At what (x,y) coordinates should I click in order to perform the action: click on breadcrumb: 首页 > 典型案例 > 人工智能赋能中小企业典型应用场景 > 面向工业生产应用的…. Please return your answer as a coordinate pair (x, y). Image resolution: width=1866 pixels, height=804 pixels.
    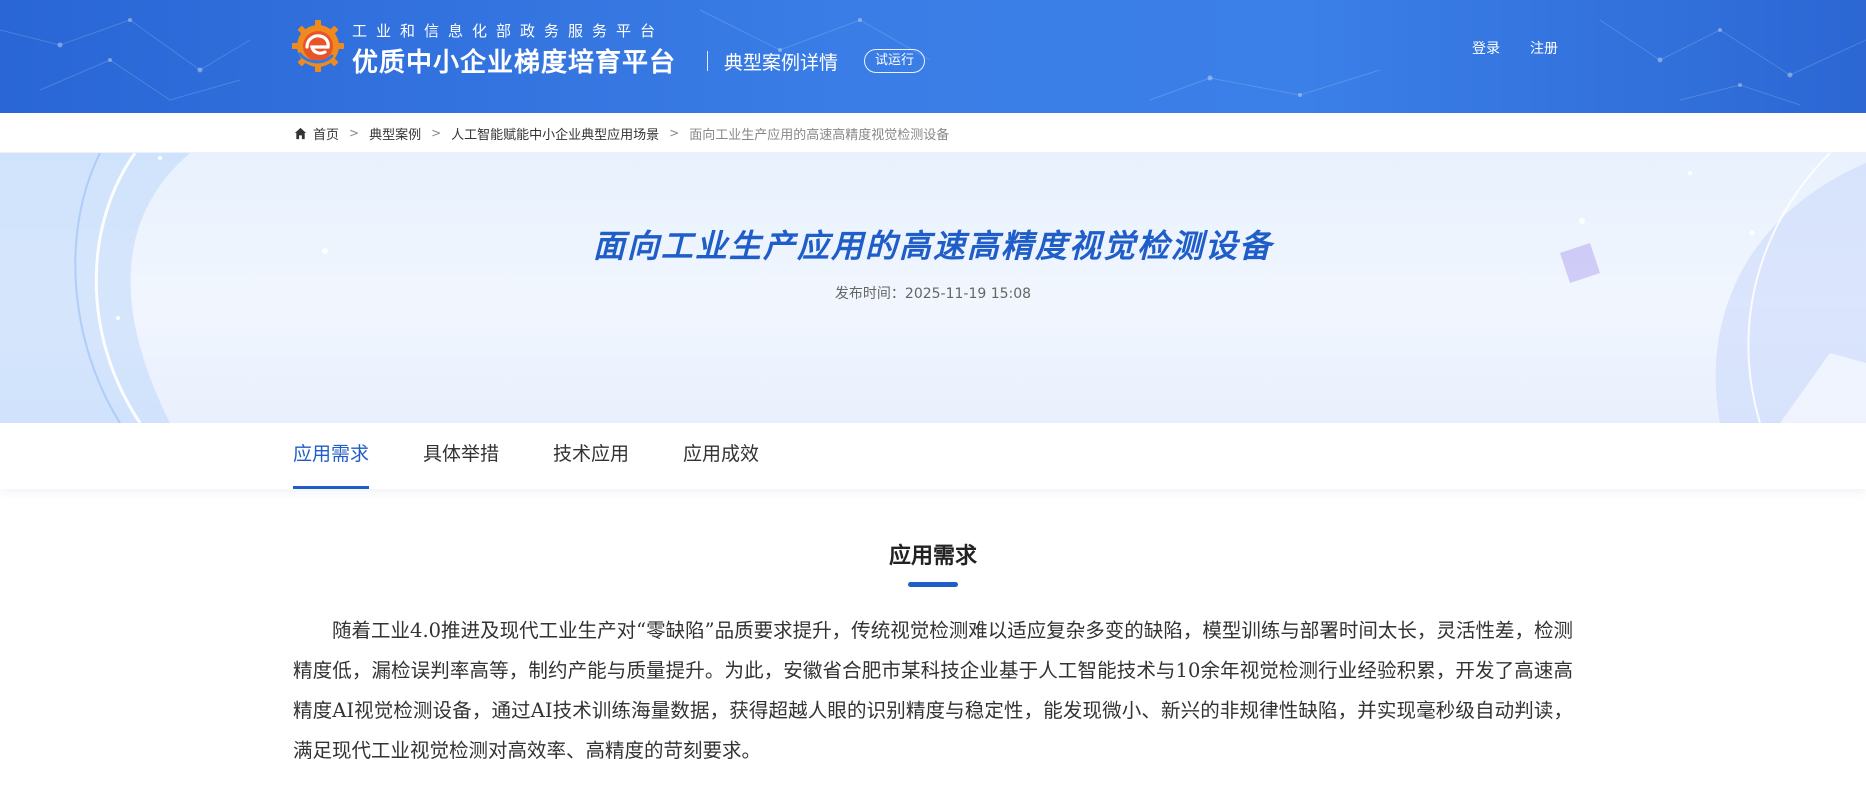
    Looking at the image, I should click on (933, 133).